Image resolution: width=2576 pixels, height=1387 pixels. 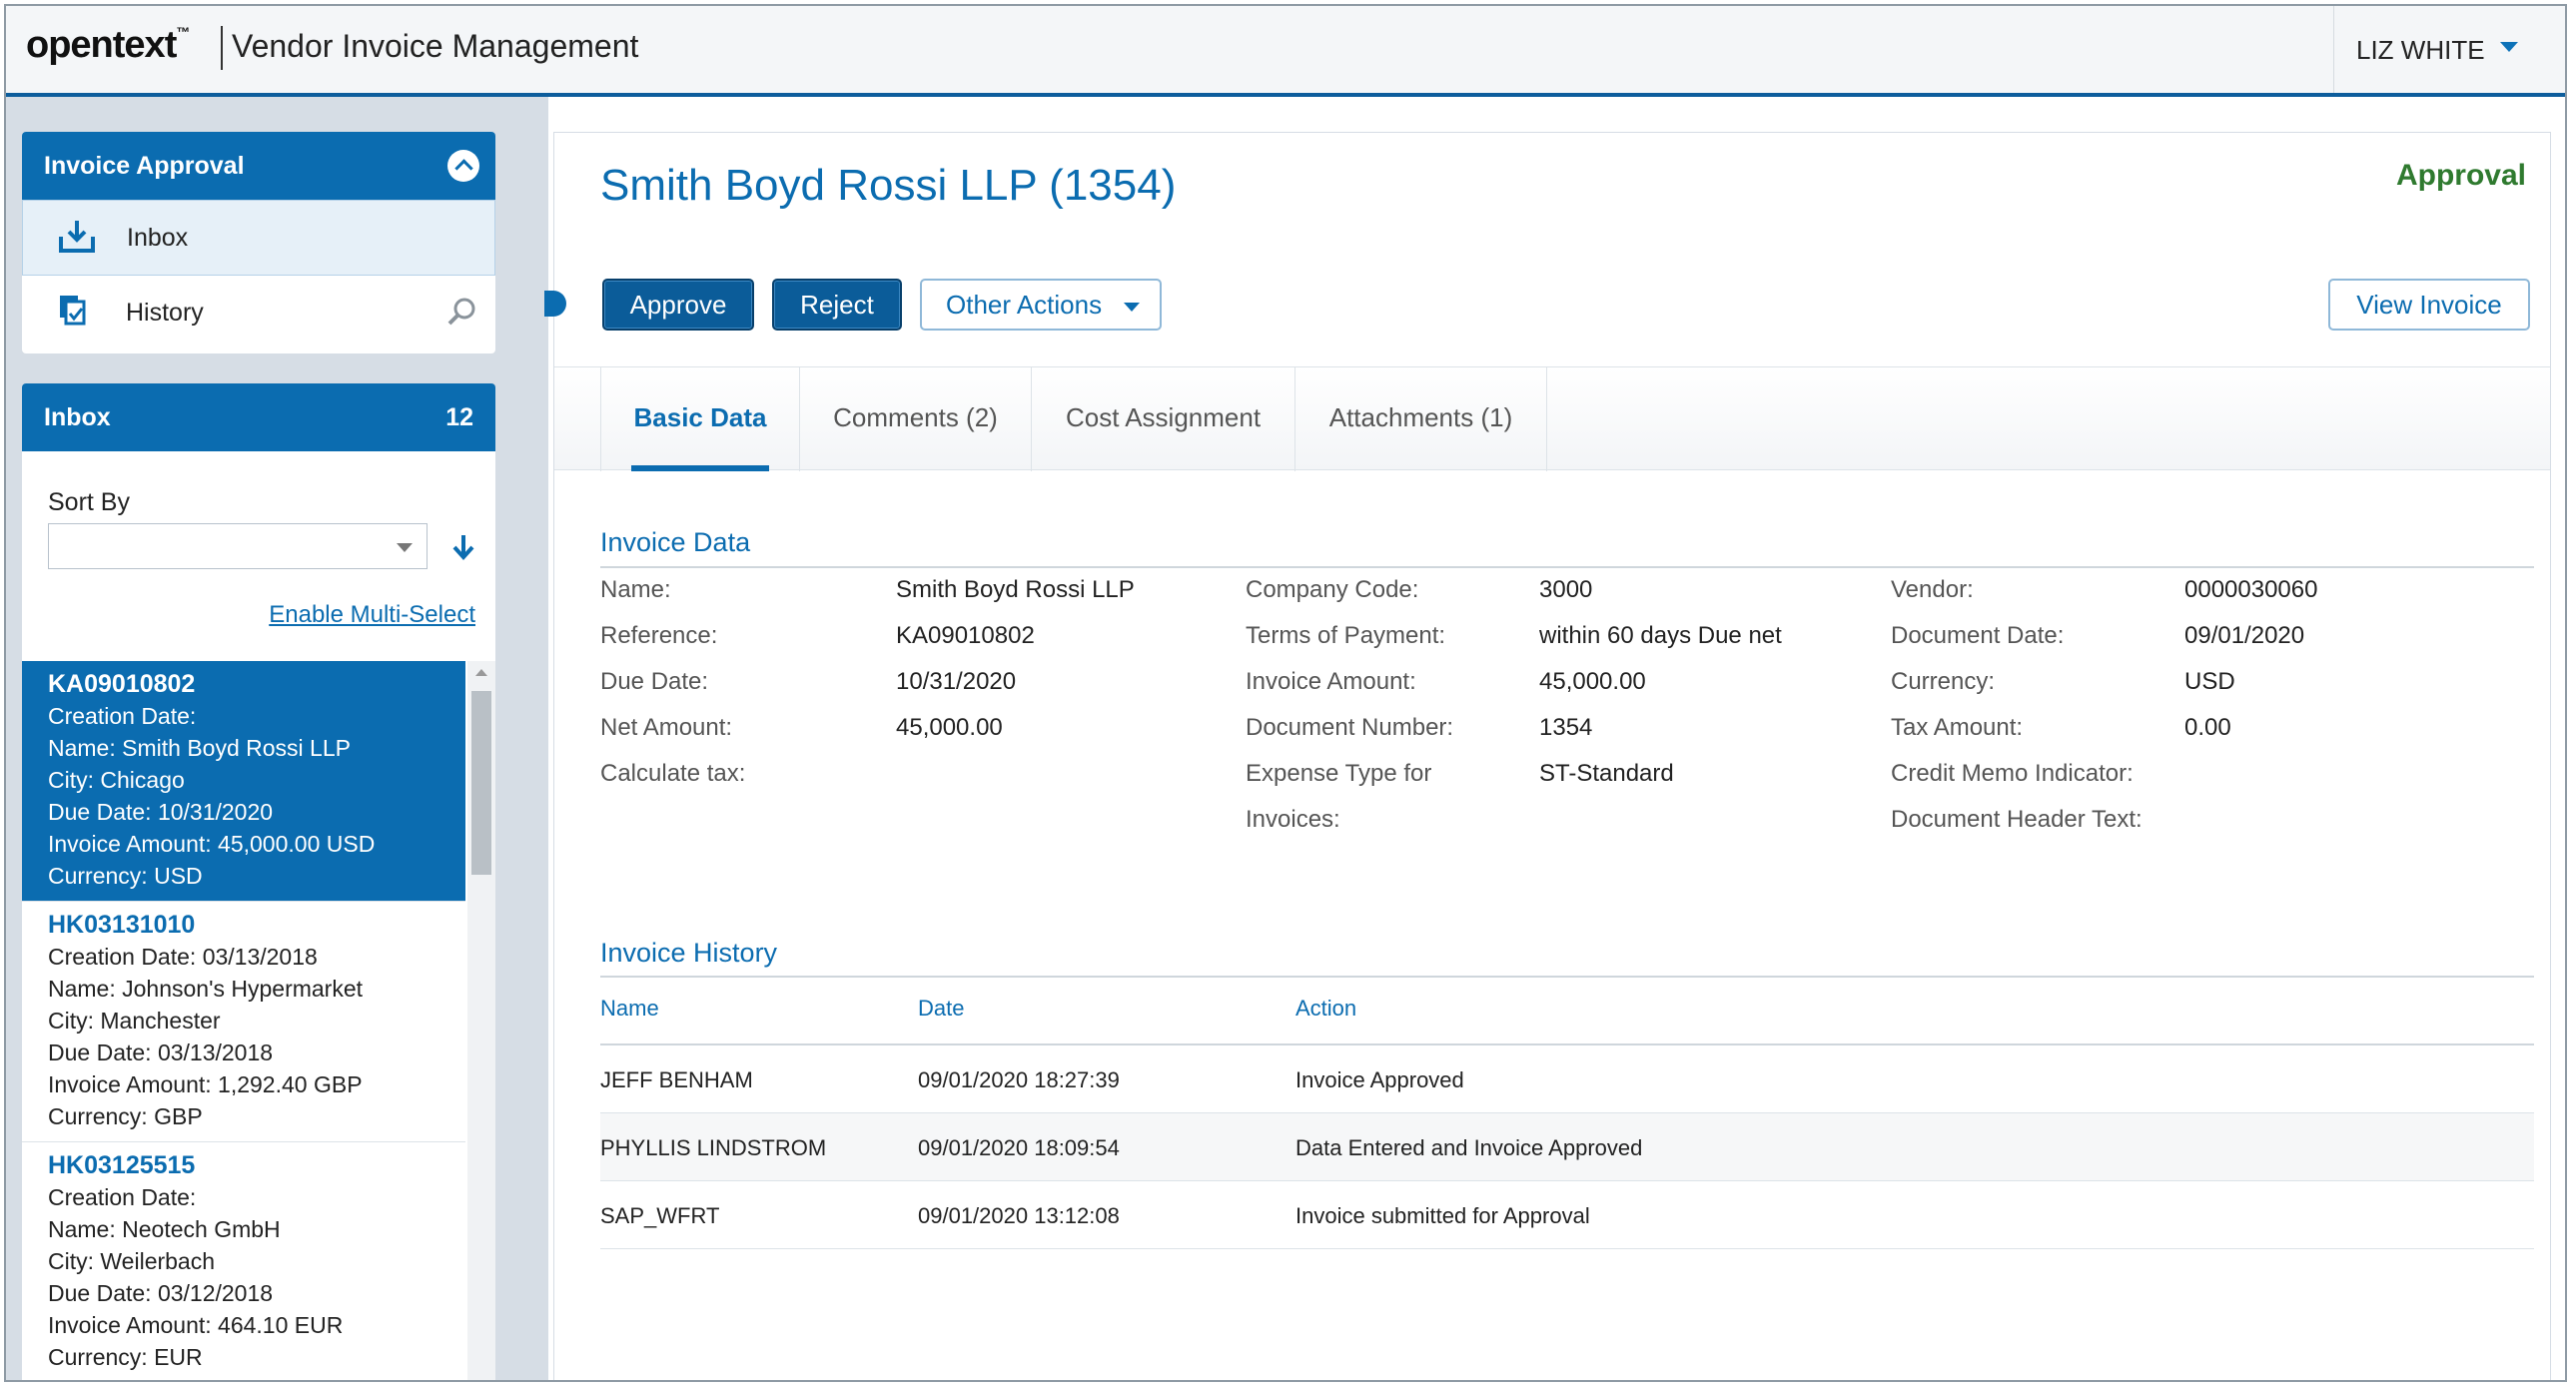 I want to click on scroll-up-icon, so click(x=481, y=673).